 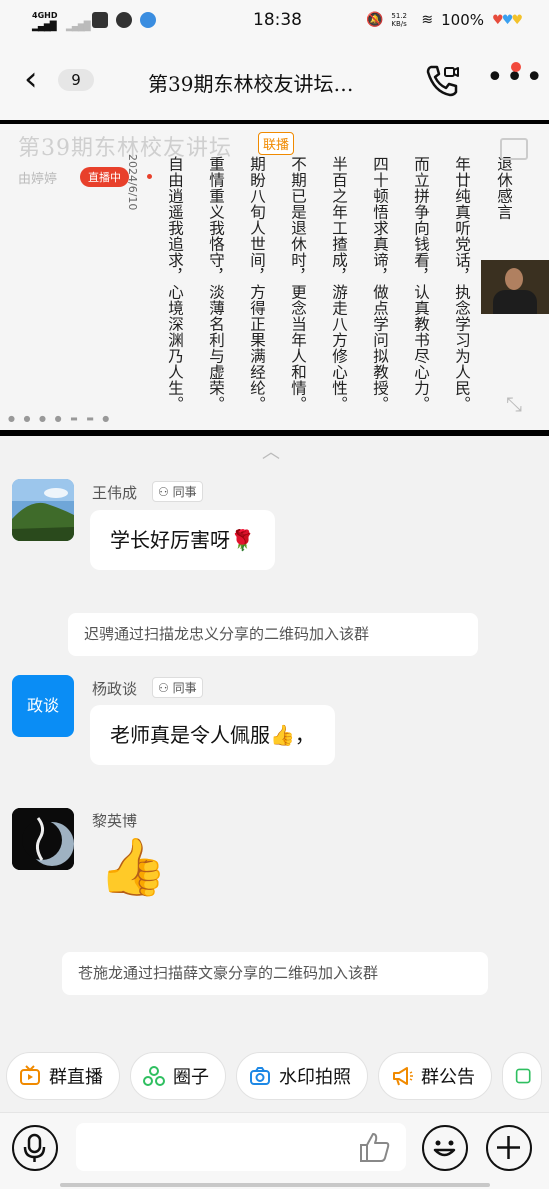 I want to click on poem-line: 自由逍遥我追求，心境深渊乃人生。, so click(x=175, y=284).